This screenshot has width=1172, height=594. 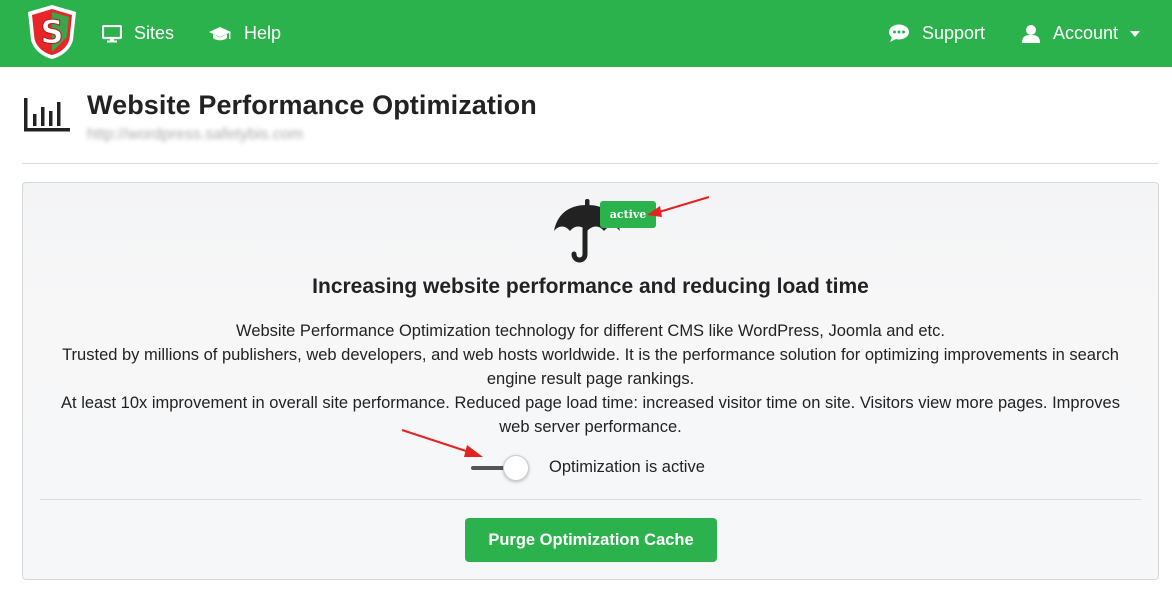 I want to click on toggle-label: Optimization is active, so click(x=627, y=467).